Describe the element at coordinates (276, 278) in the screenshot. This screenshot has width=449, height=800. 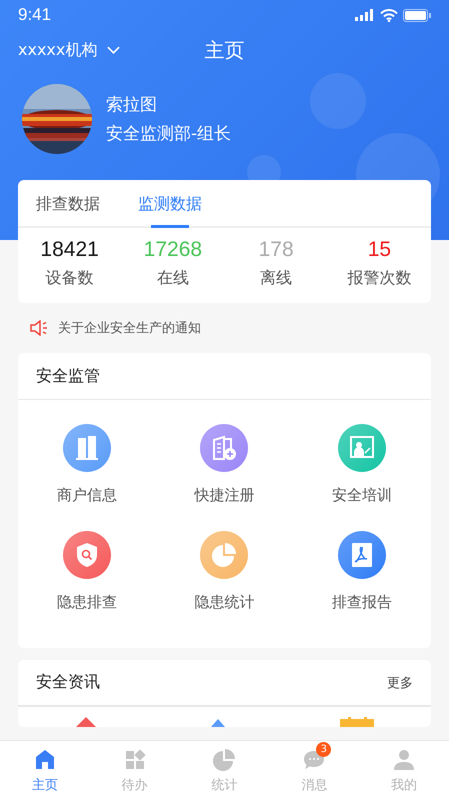
I see `stat-label: 离线` at that location.